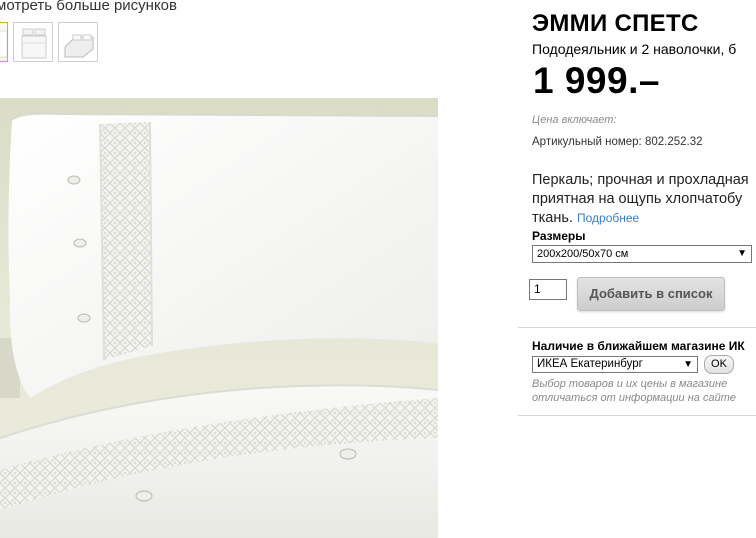 This screenshot has height=538, width=756. Describe the element at coordinates (574, 120) in the screenshot. I see `price-includes-label: Цена включает:` at that location.